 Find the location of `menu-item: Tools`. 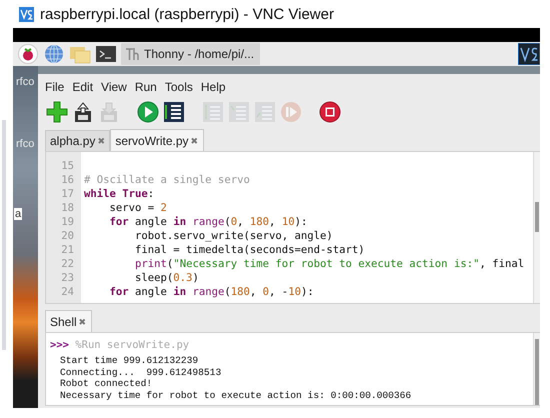

menu-item: Tools is located at coordinates (178, 87).